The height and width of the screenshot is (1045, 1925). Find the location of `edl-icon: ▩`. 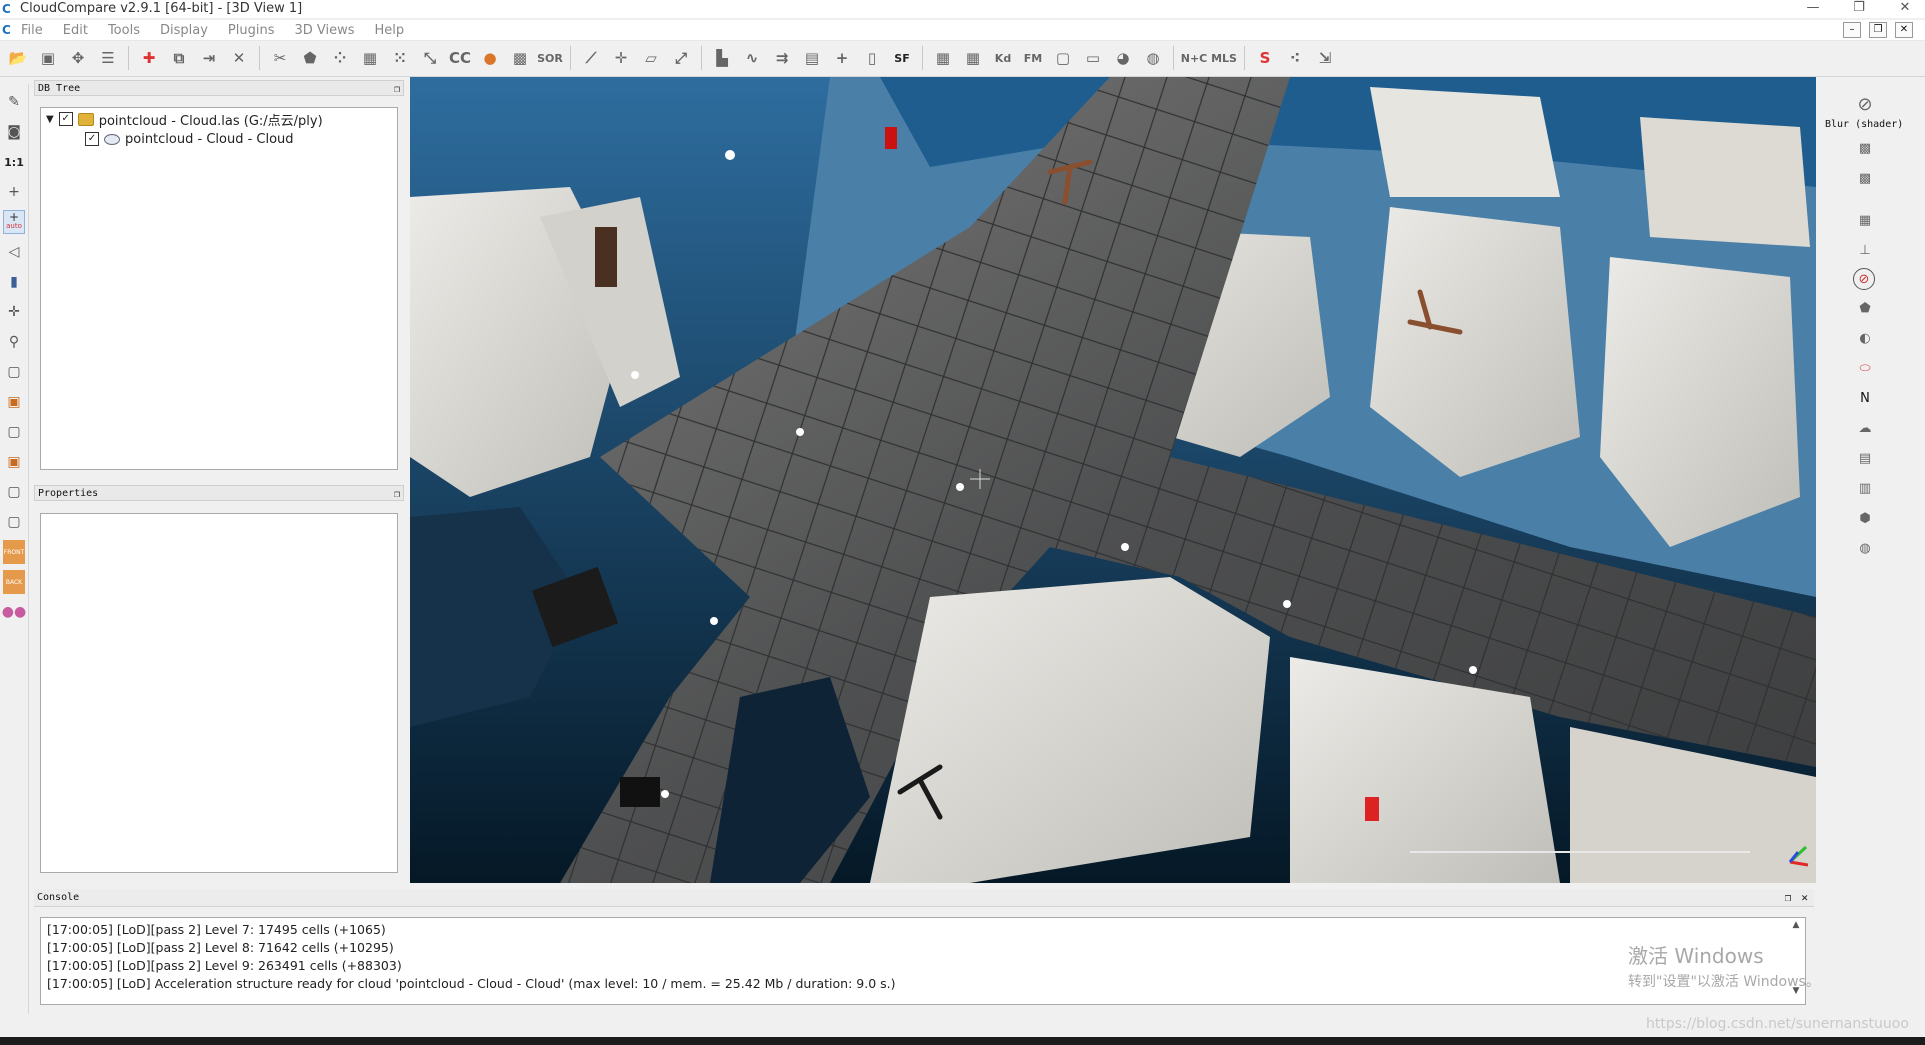

edl-icon: ▩ is located at coordinates (1865, 148).